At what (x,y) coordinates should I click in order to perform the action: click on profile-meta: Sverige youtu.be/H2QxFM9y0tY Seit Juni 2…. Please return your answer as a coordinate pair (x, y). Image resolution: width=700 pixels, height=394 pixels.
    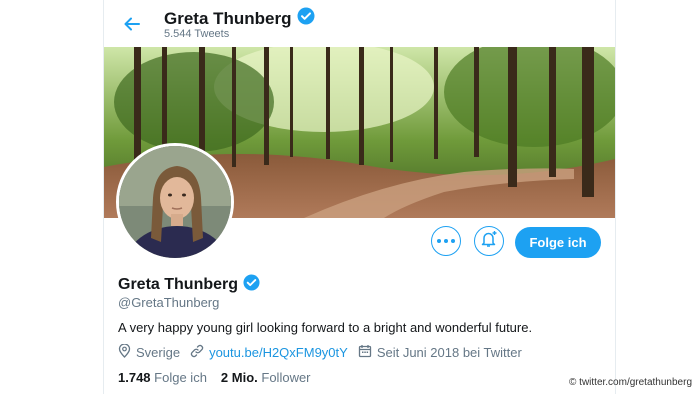
    Looking at the image, I should click on (325, 352).